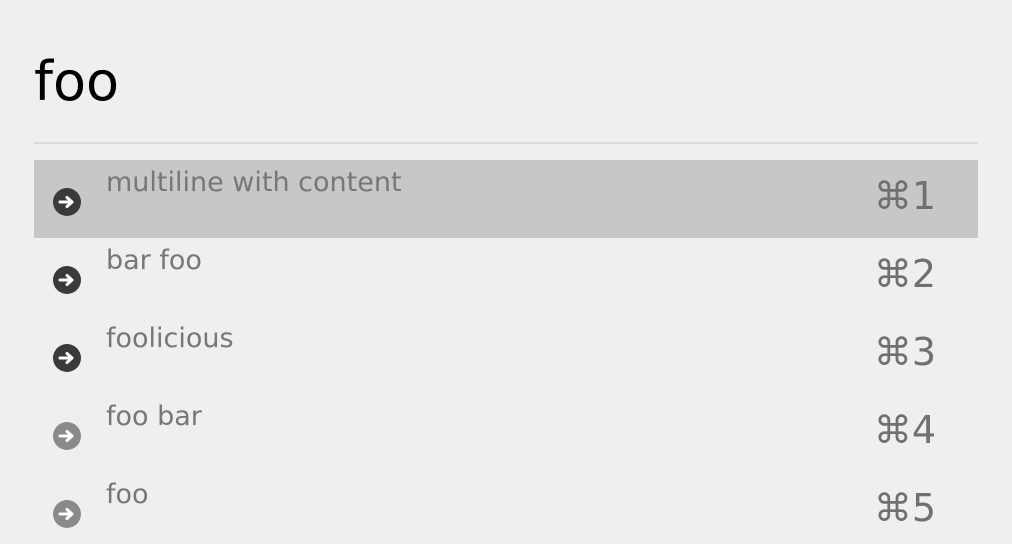 The width and height of the screenshot is (1012, 544). What do you see at coordinates (506, 277) in the screenshot?
I see `result-row: bar foo ⌘2` at bounding box center [506, 277].